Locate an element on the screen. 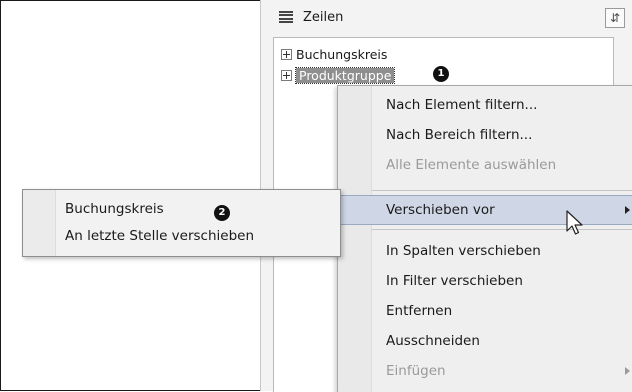 Image resolution: width=632 pixels, height=392 pixels. menu-item-label: Ausschneiden is located at coordinates (433, 341).